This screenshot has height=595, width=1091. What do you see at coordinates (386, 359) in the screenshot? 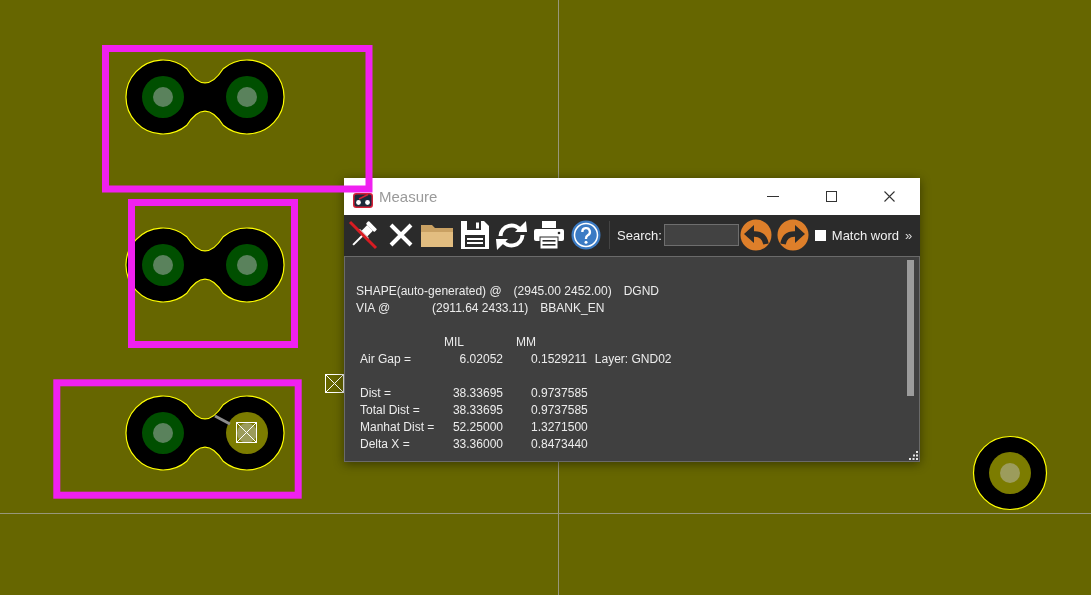
I see `measure-label: Air Gap =` at bounding box center [386, 359].